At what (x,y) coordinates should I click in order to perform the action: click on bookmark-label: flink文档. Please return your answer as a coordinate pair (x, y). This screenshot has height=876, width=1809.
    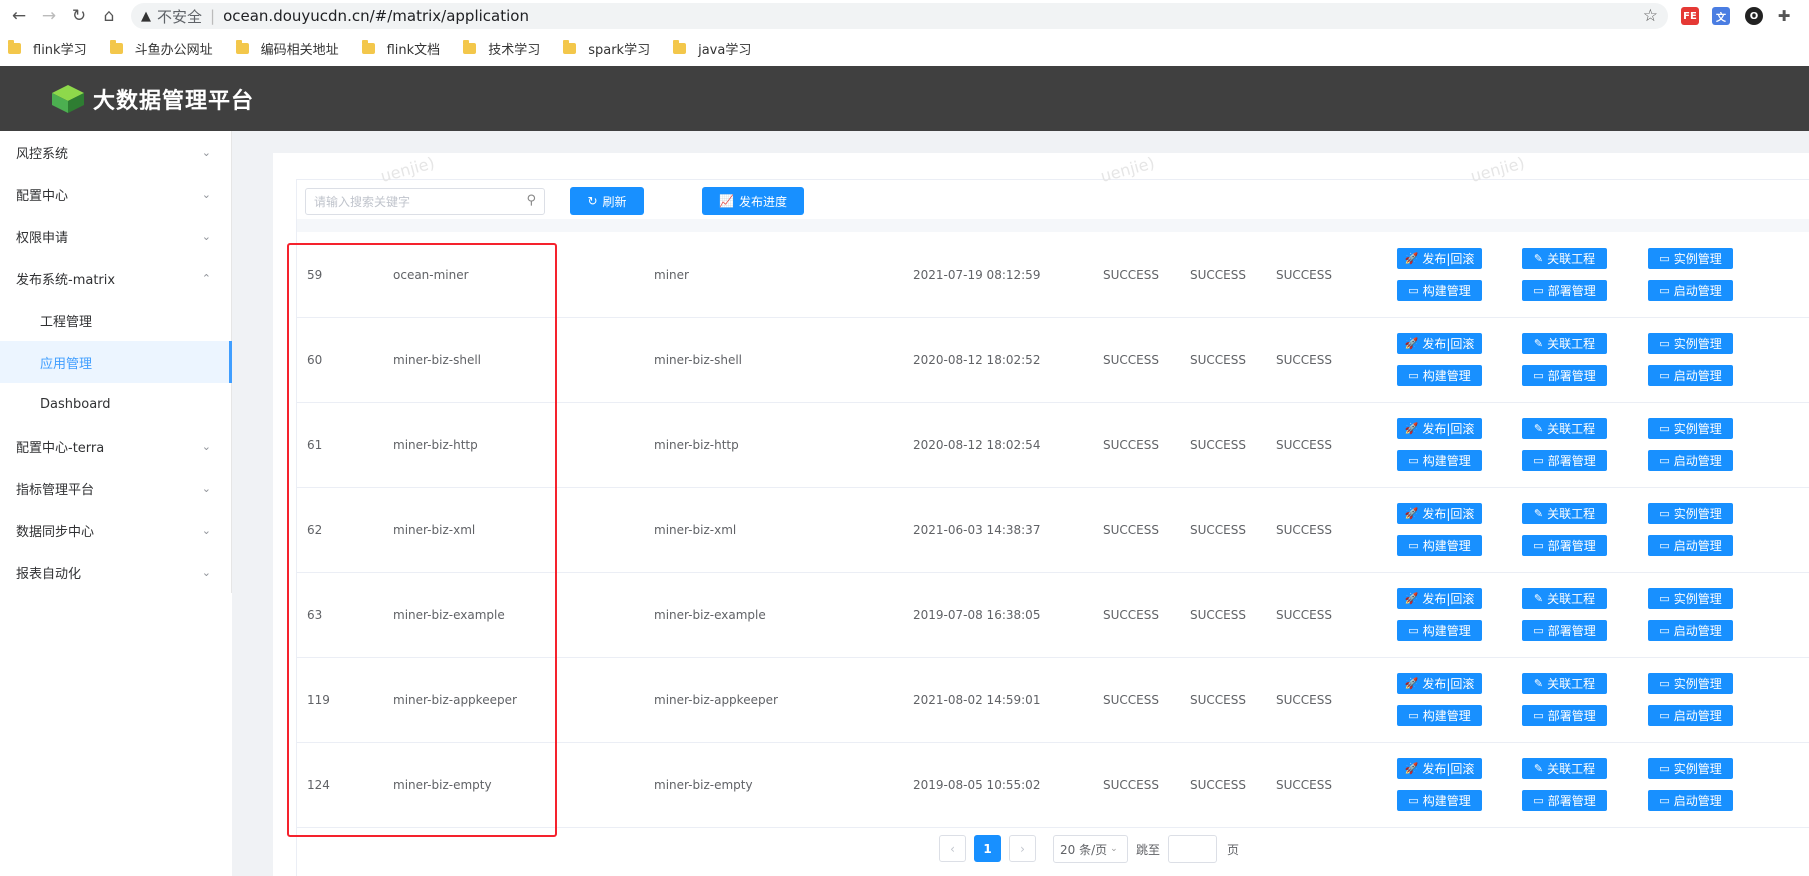
    Looking at the image, I should click on (413, 50).